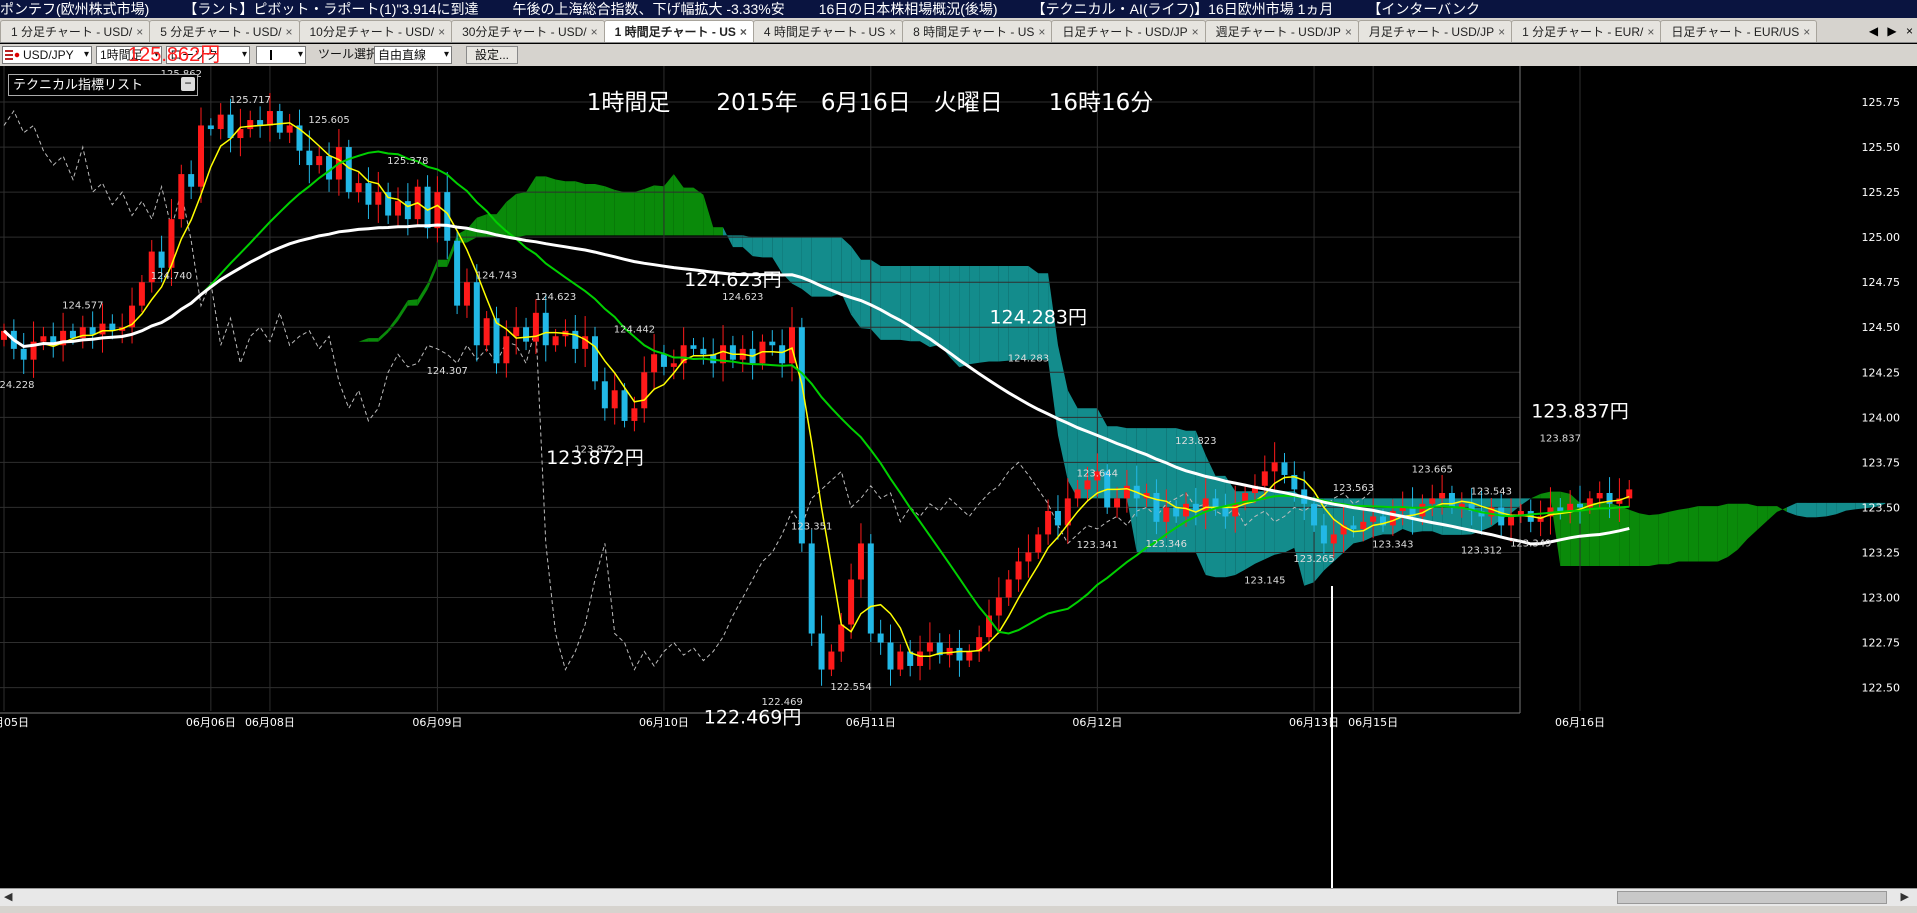 The height and width of the screenshot is (913, 1917). I want to click on ticker-headline: 16日の日本株相場概況(後場), so click(908, 9).